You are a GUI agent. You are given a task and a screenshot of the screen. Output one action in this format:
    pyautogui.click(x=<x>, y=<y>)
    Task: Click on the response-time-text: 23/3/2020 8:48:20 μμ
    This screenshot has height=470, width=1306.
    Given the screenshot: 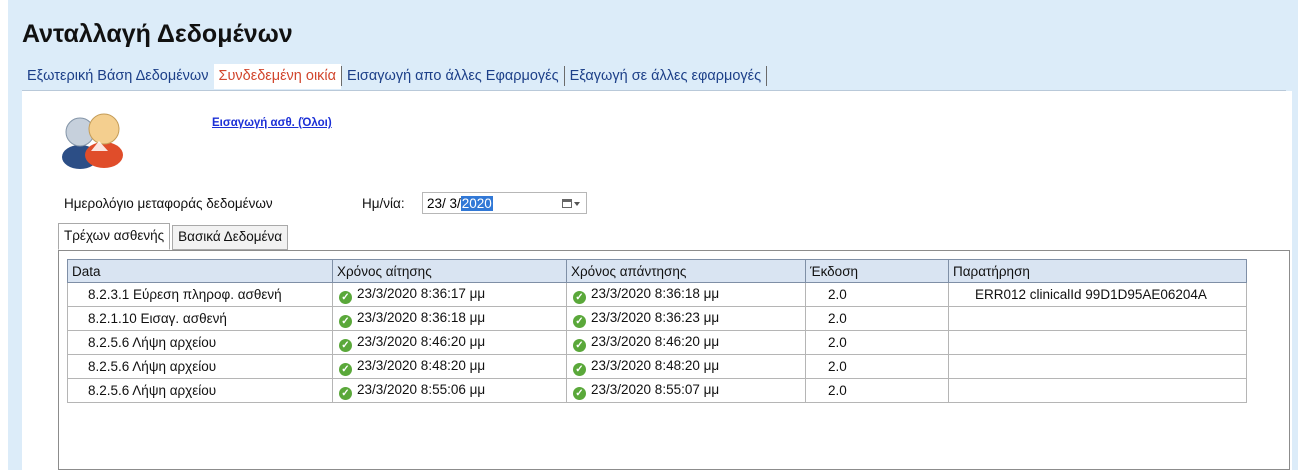 What is the action you would take?
    pyautogui.click(x=655, y=365)
    